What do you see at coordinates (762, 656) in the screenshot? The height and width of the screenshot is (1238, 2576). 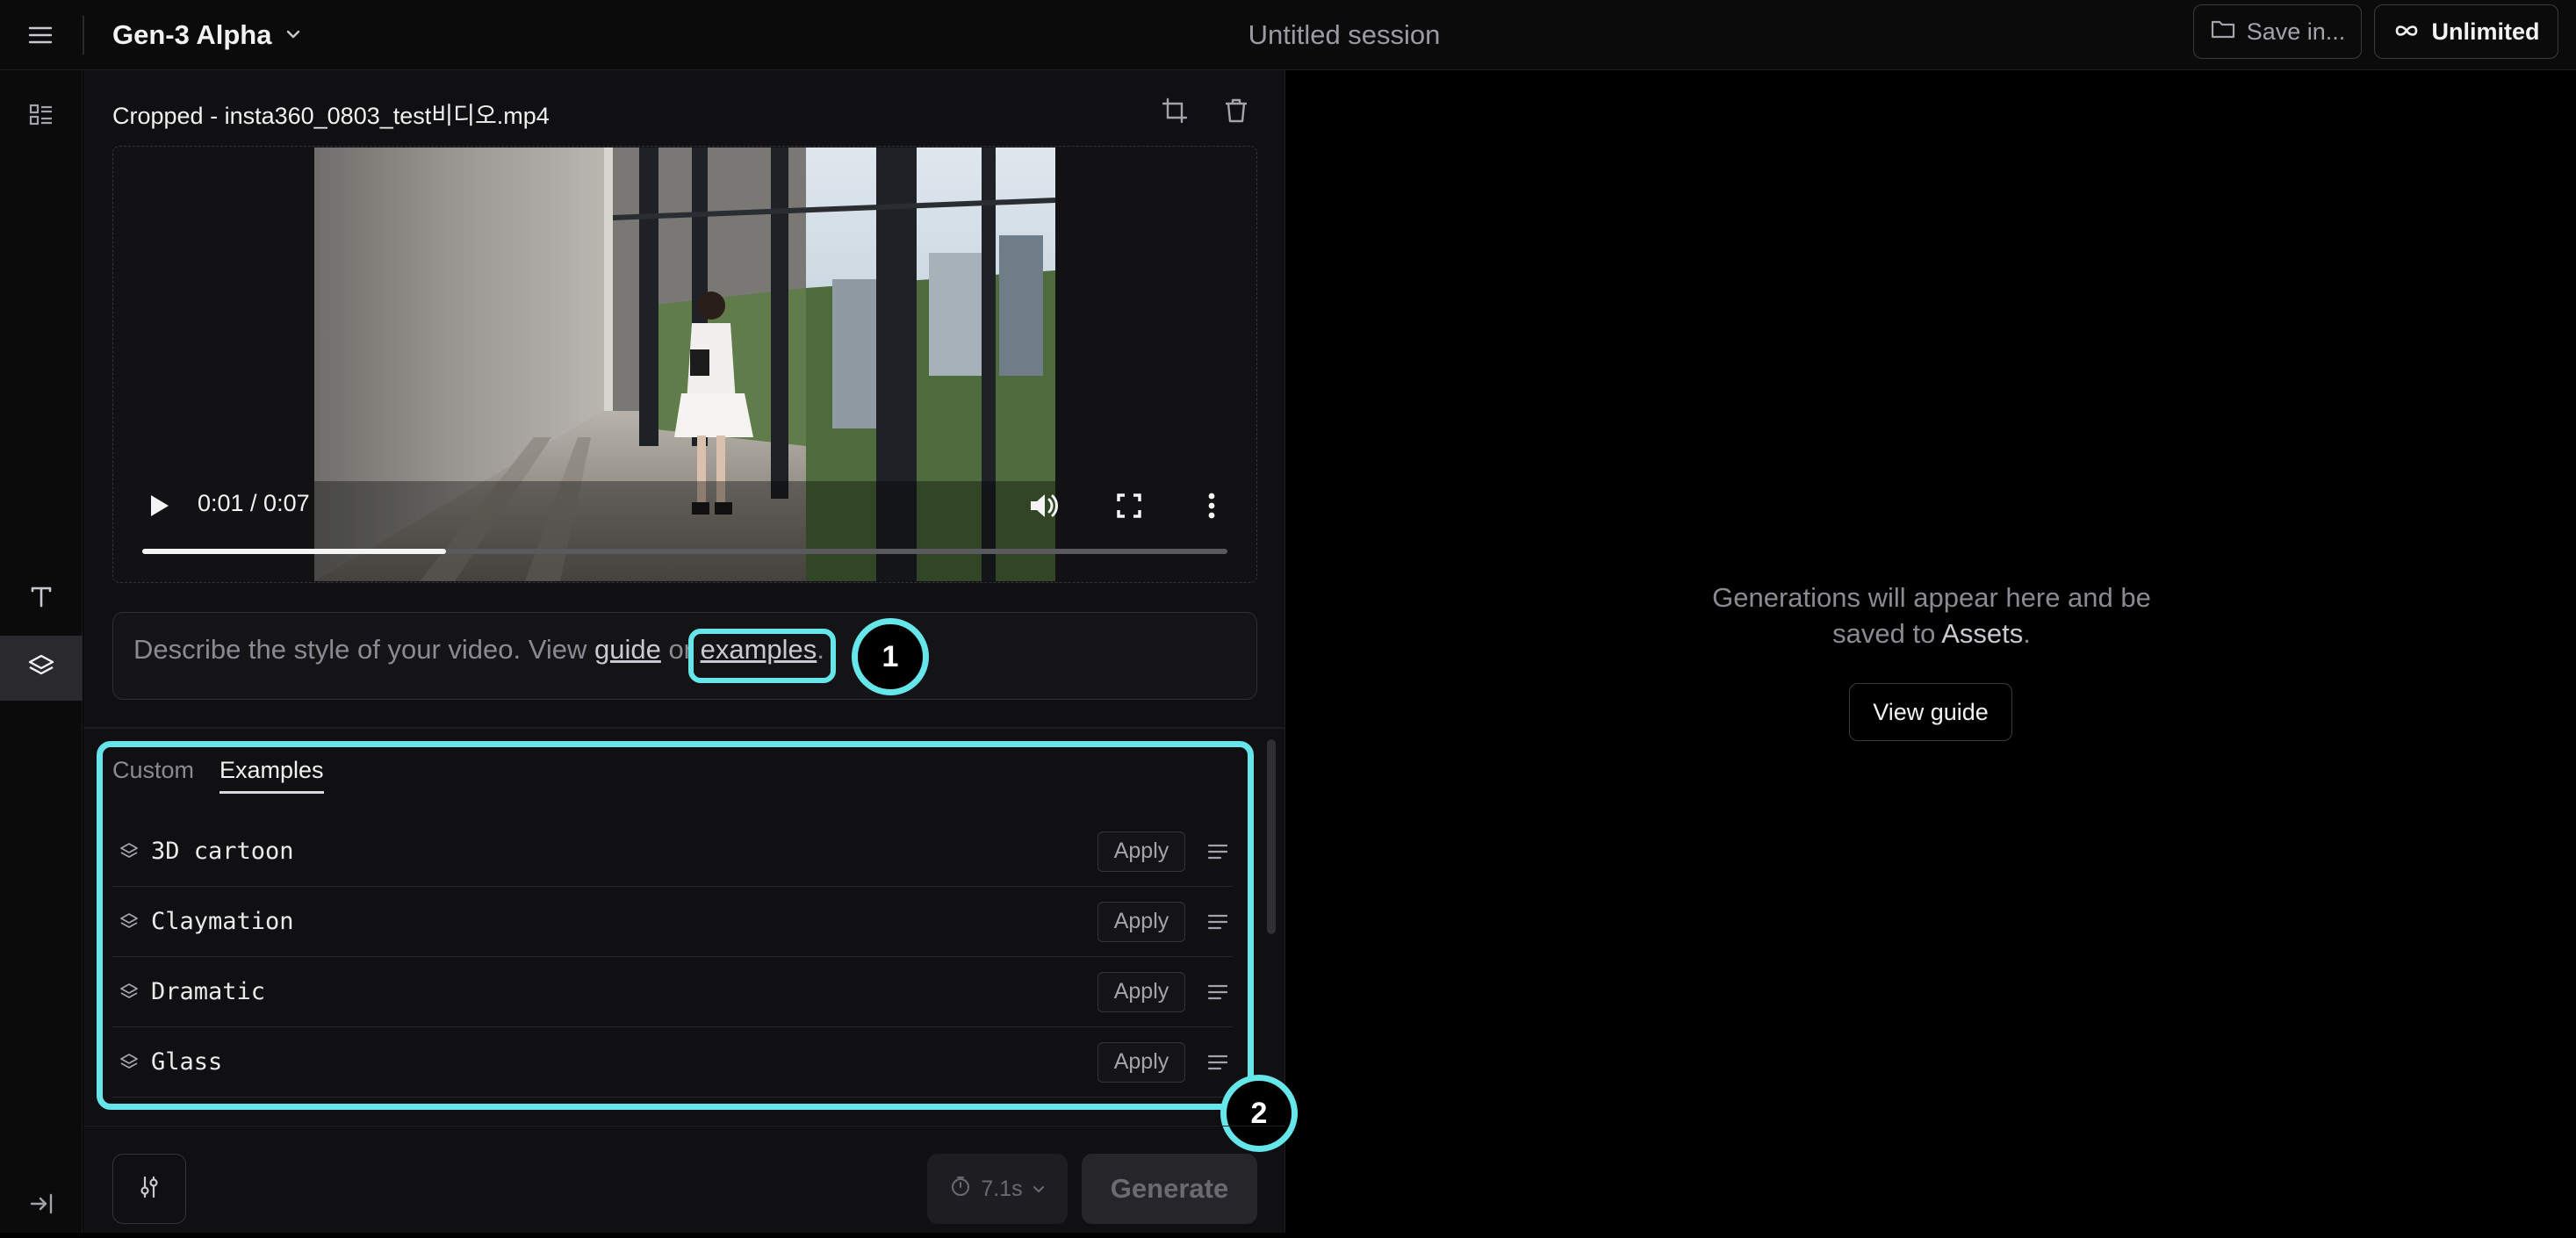 I see `examples-highlight` at bounding box center [762, 656].